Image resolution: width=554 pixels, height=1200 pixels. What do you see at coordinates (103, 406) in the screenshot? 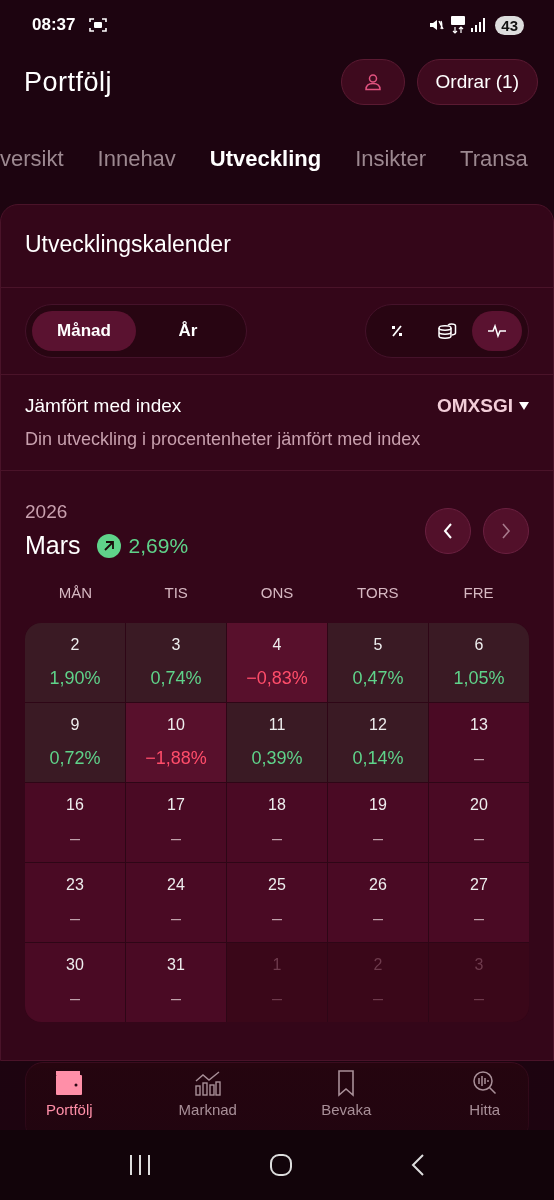
I see `index-label: Jämfört med index` at bounding box center [103, 406].